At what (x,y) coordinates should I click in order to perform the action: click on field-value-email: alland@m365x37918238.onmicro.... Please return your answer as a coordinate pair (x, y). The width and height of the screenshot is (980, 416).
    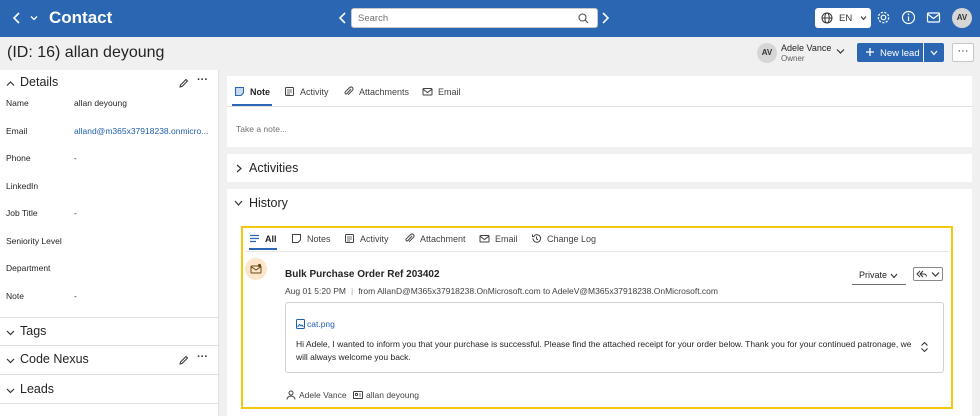
    Looking at the image, I should click on (144, 131).